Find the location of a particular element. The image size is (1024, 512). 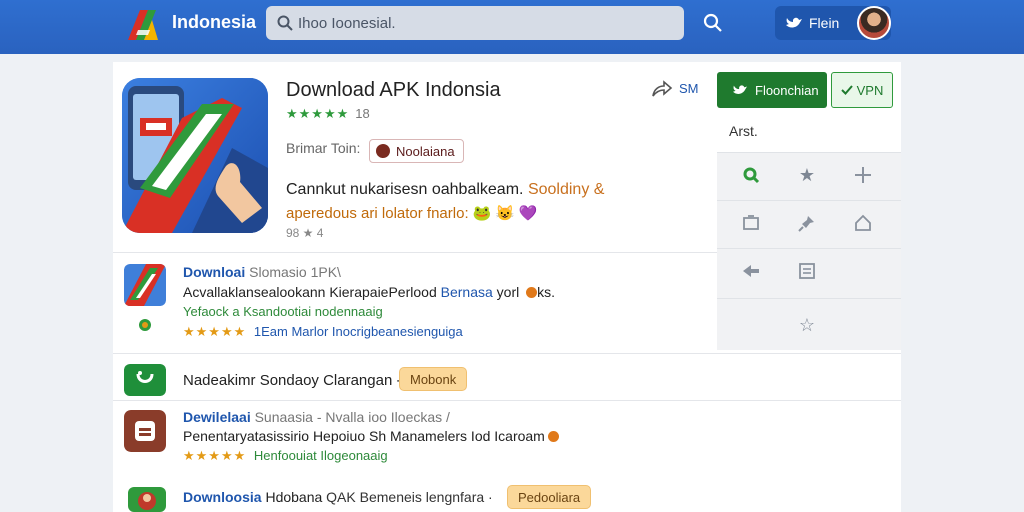

check-icon is located at coordinates (846, 90).